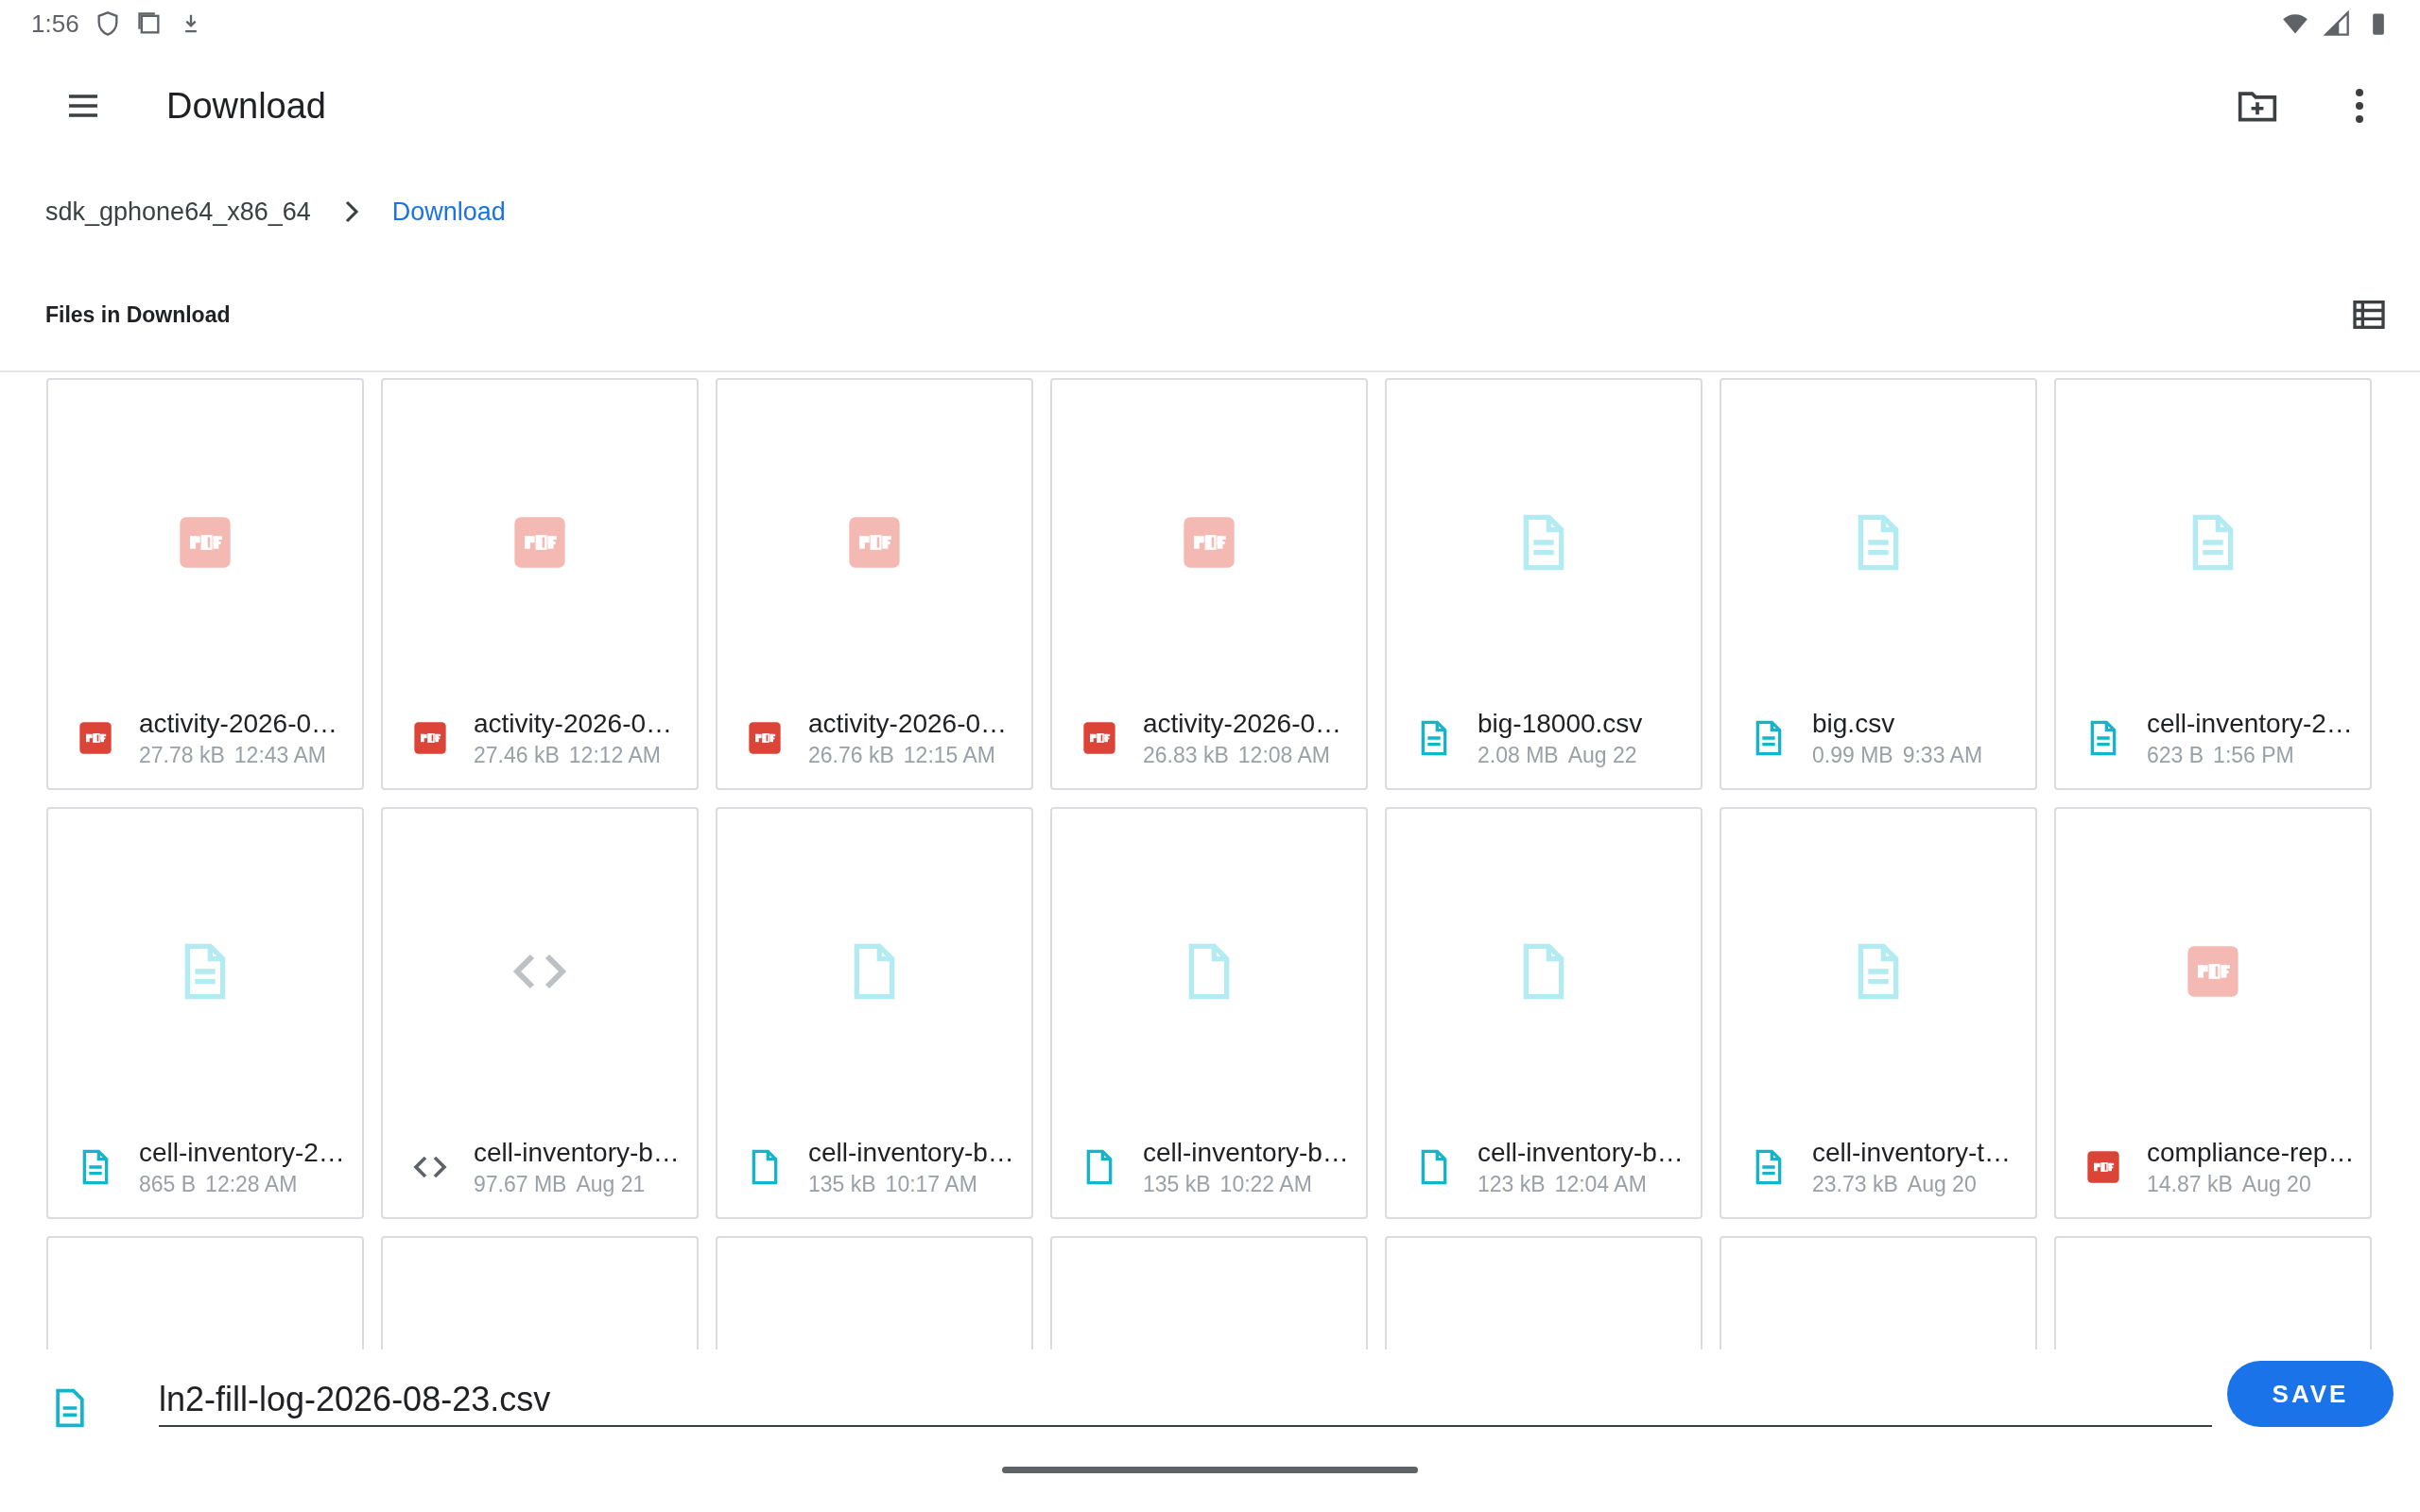 This screenshot has width=2420, height=1512. I want to click on file-card: cell-inventory-b… 123 kB 12:04 AM, so click(1544, 1013).